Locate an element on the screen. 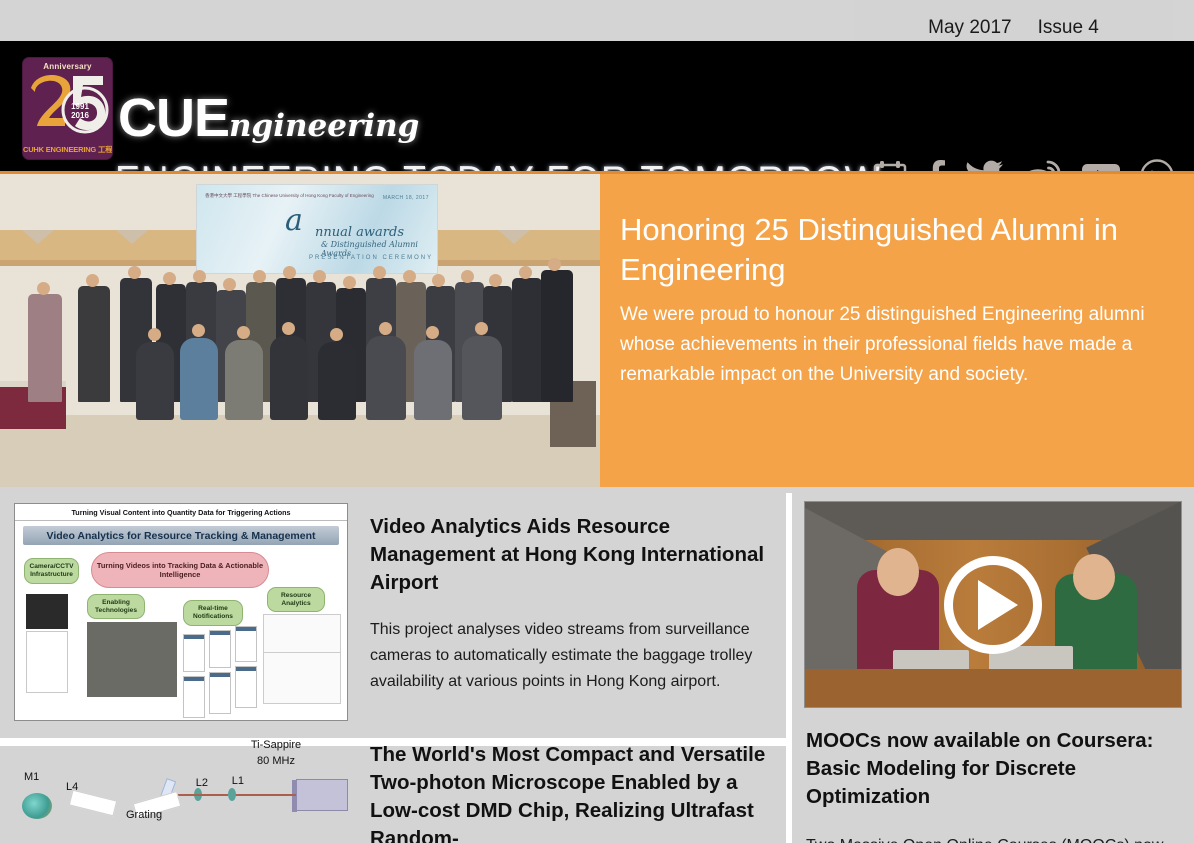  microscope-diagram: Ti-Sappire 80 MHz L1 L2 Grating L4 M1 is located at coordinates (181, 783).